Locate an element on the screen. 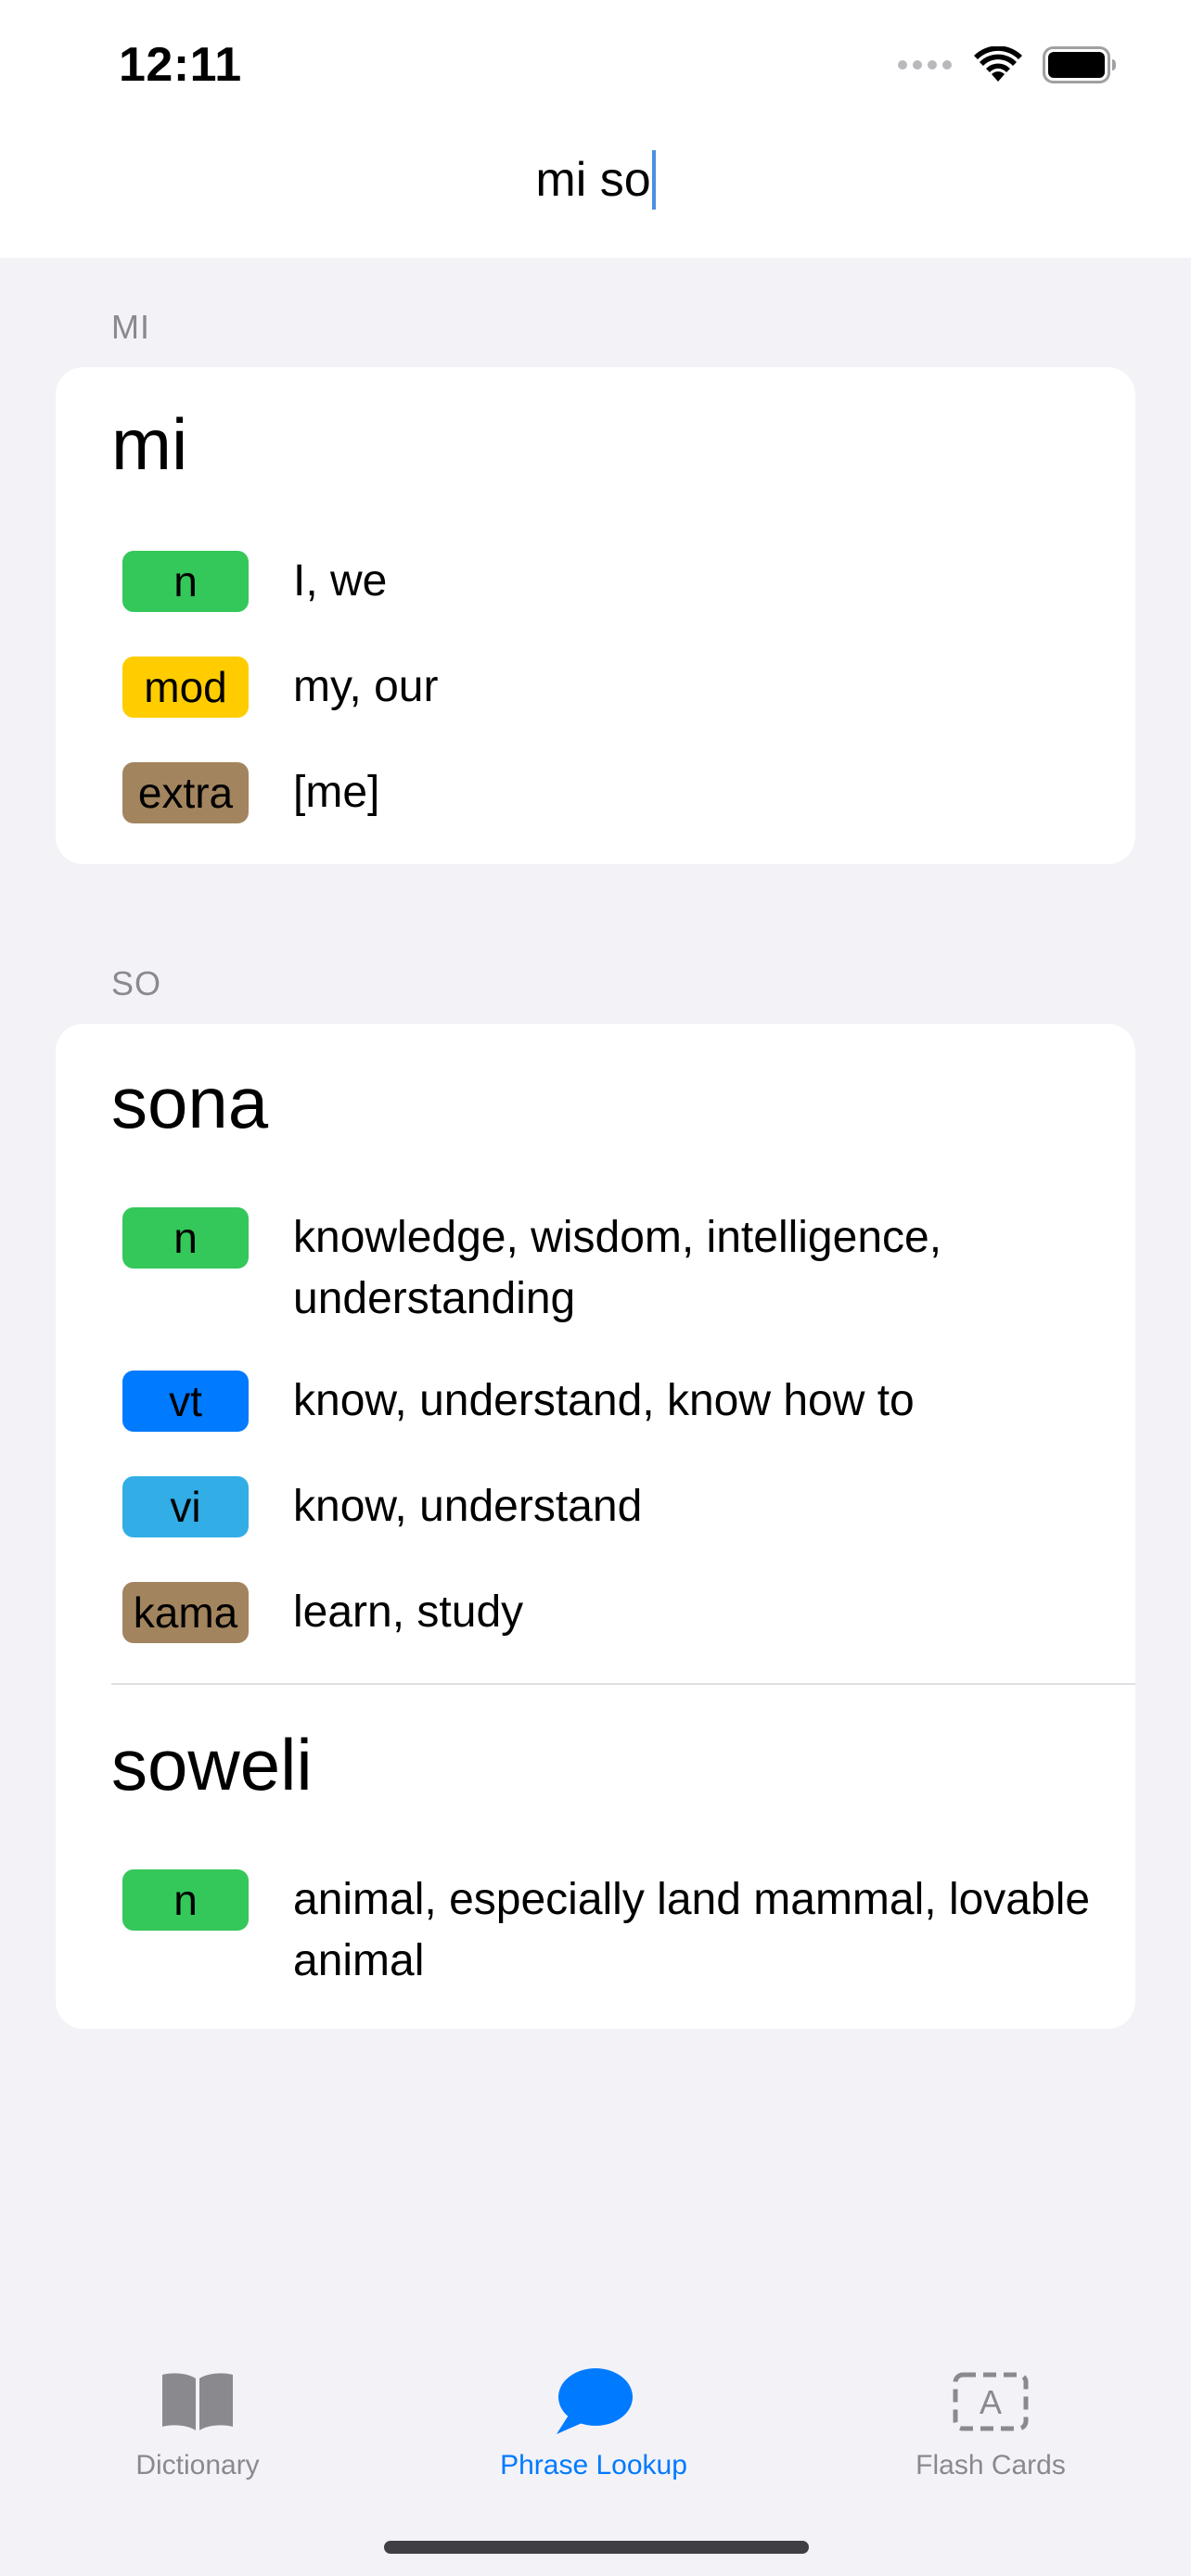  pos-badge: vt is located at coordinates (185, 1401).